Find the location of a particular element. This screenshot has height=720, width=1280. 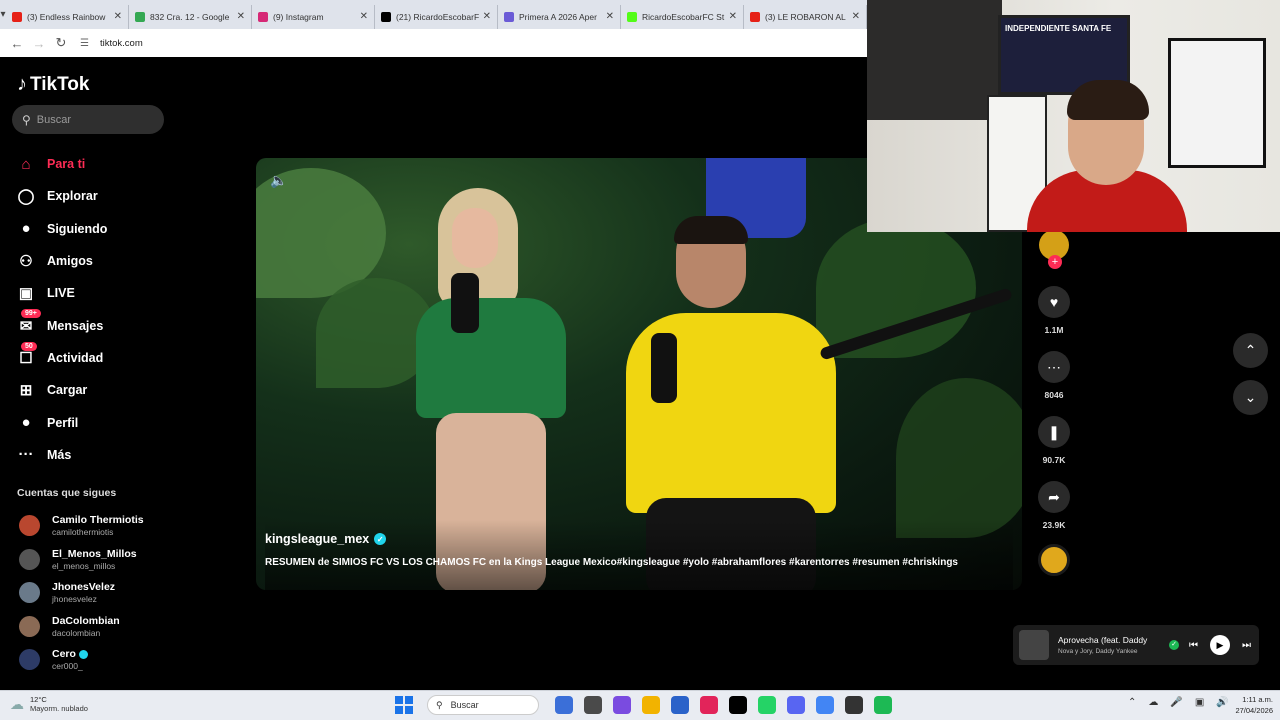

tab-title: RicardoEscobarFC St is located at coordinates (683, 16).